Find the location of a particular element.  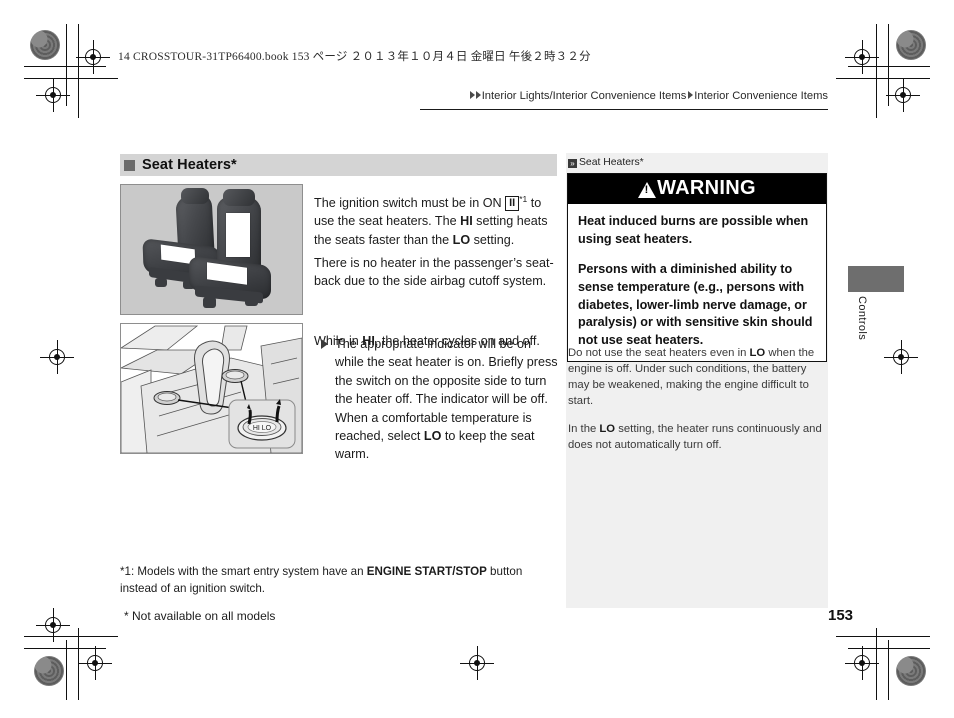

registration-mark-bottom-right is located at coordinates (862, 663).